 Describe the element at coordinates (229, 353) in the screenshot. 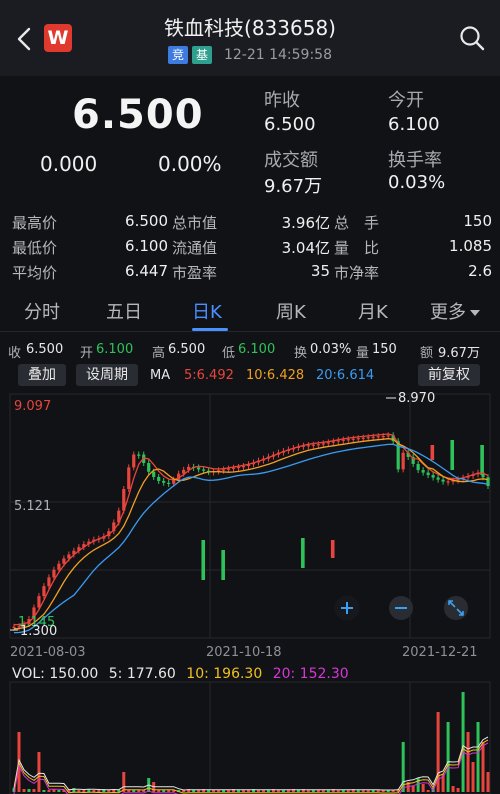

I see `low-label: 低` at that location.